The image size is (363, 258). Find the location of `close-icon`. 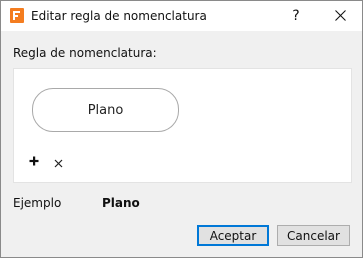

close-icon is located at coordinates (340, 15).